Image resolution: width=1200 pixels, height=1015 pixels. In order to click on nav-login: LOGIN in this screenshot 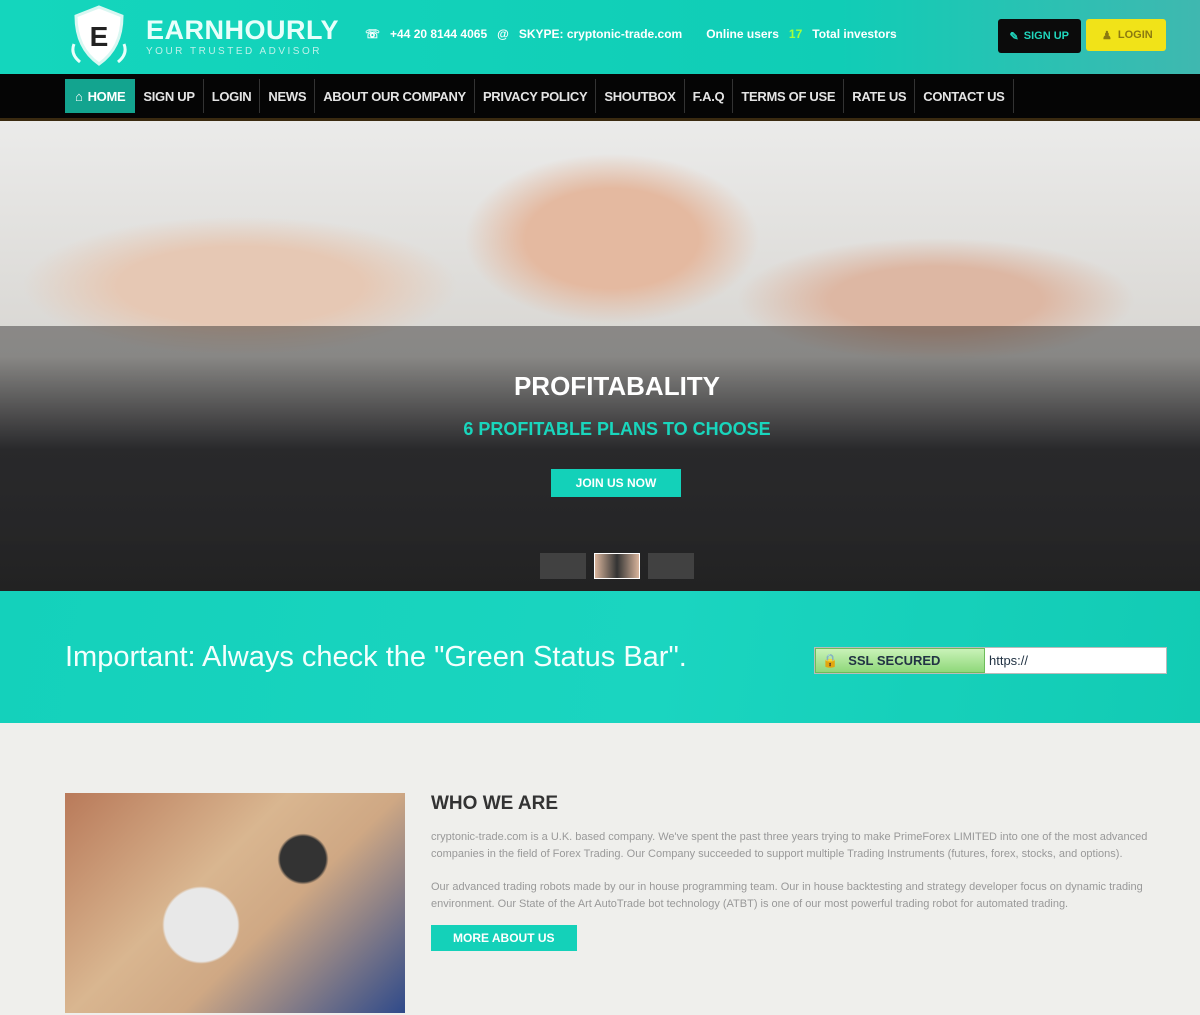, I will do `click(232, 96)`.